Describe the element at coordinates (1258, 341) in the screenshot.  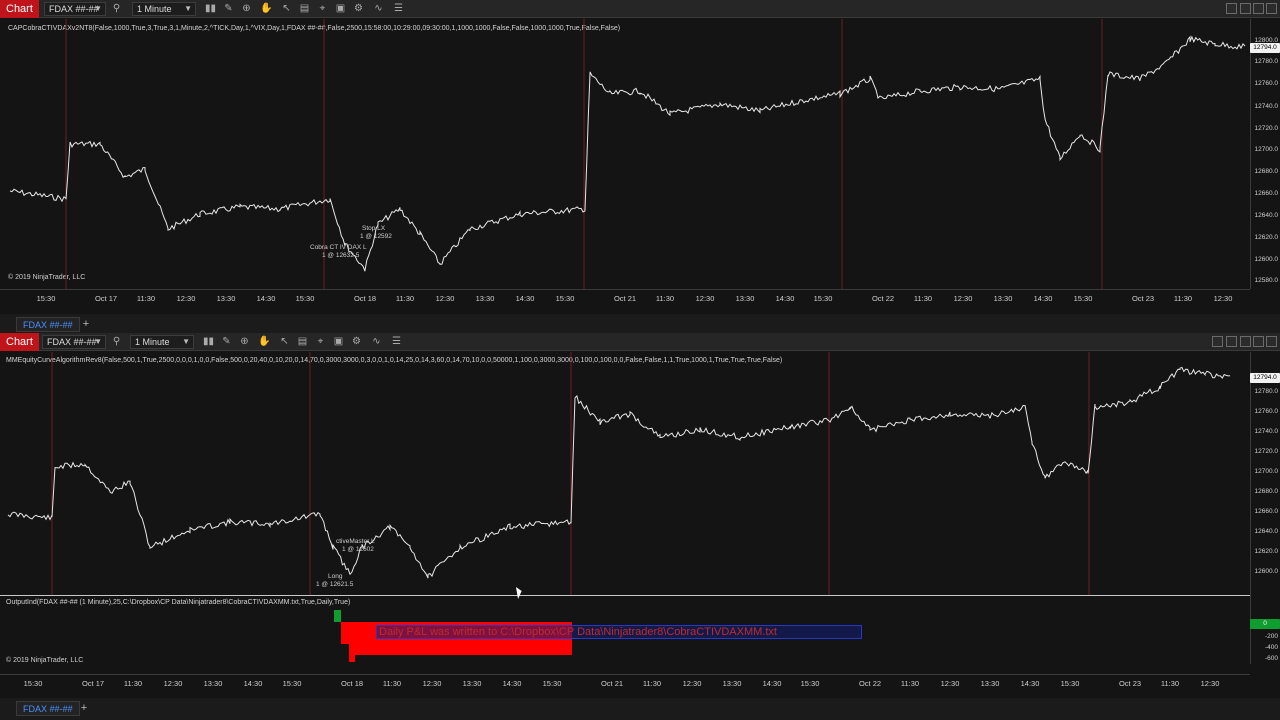
I see `restore-down-icon` at that location.